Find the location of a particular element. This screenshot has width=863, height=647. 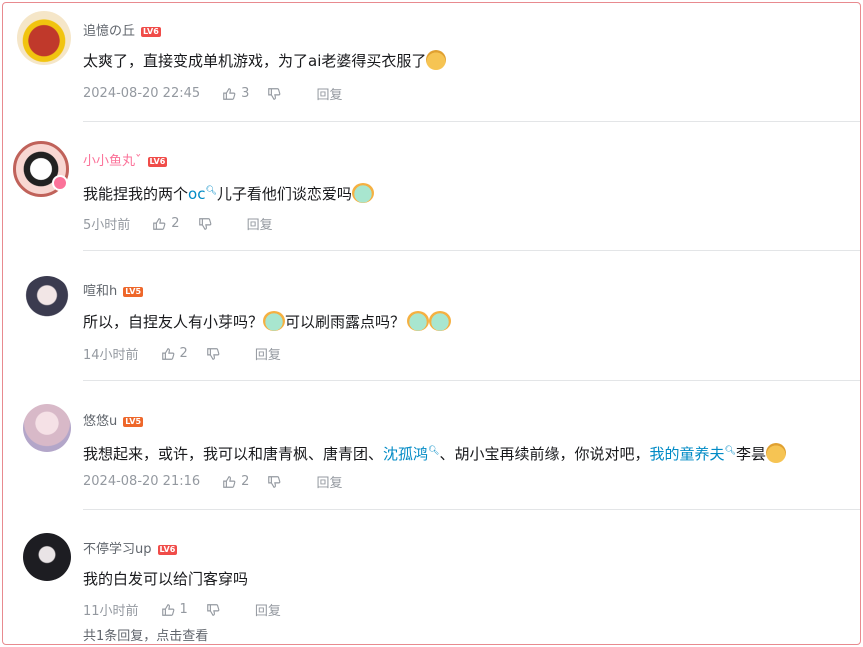

like-button: 1 is located at coordinates (174, 609).